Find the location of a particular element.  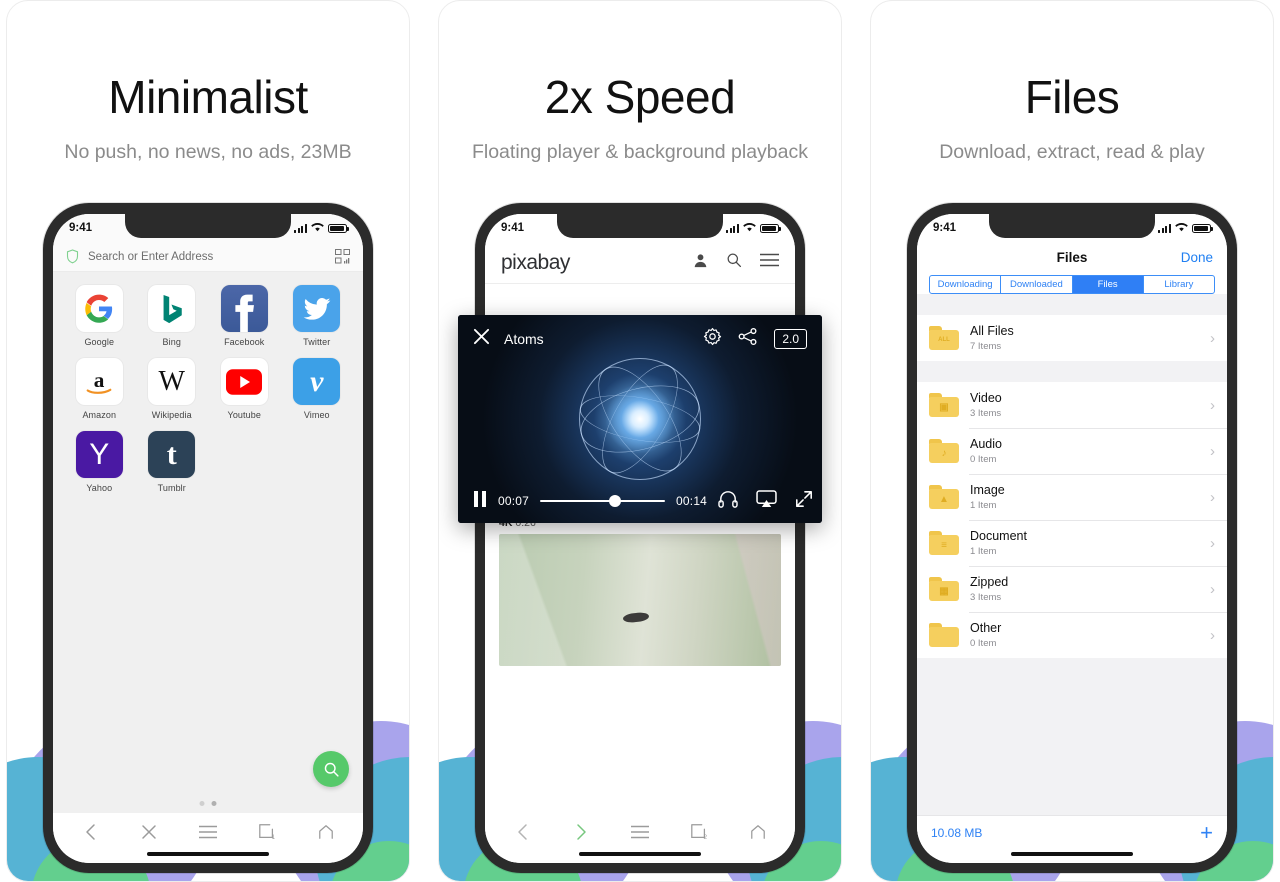

headphones-icon is located at coordinates (728, 501).